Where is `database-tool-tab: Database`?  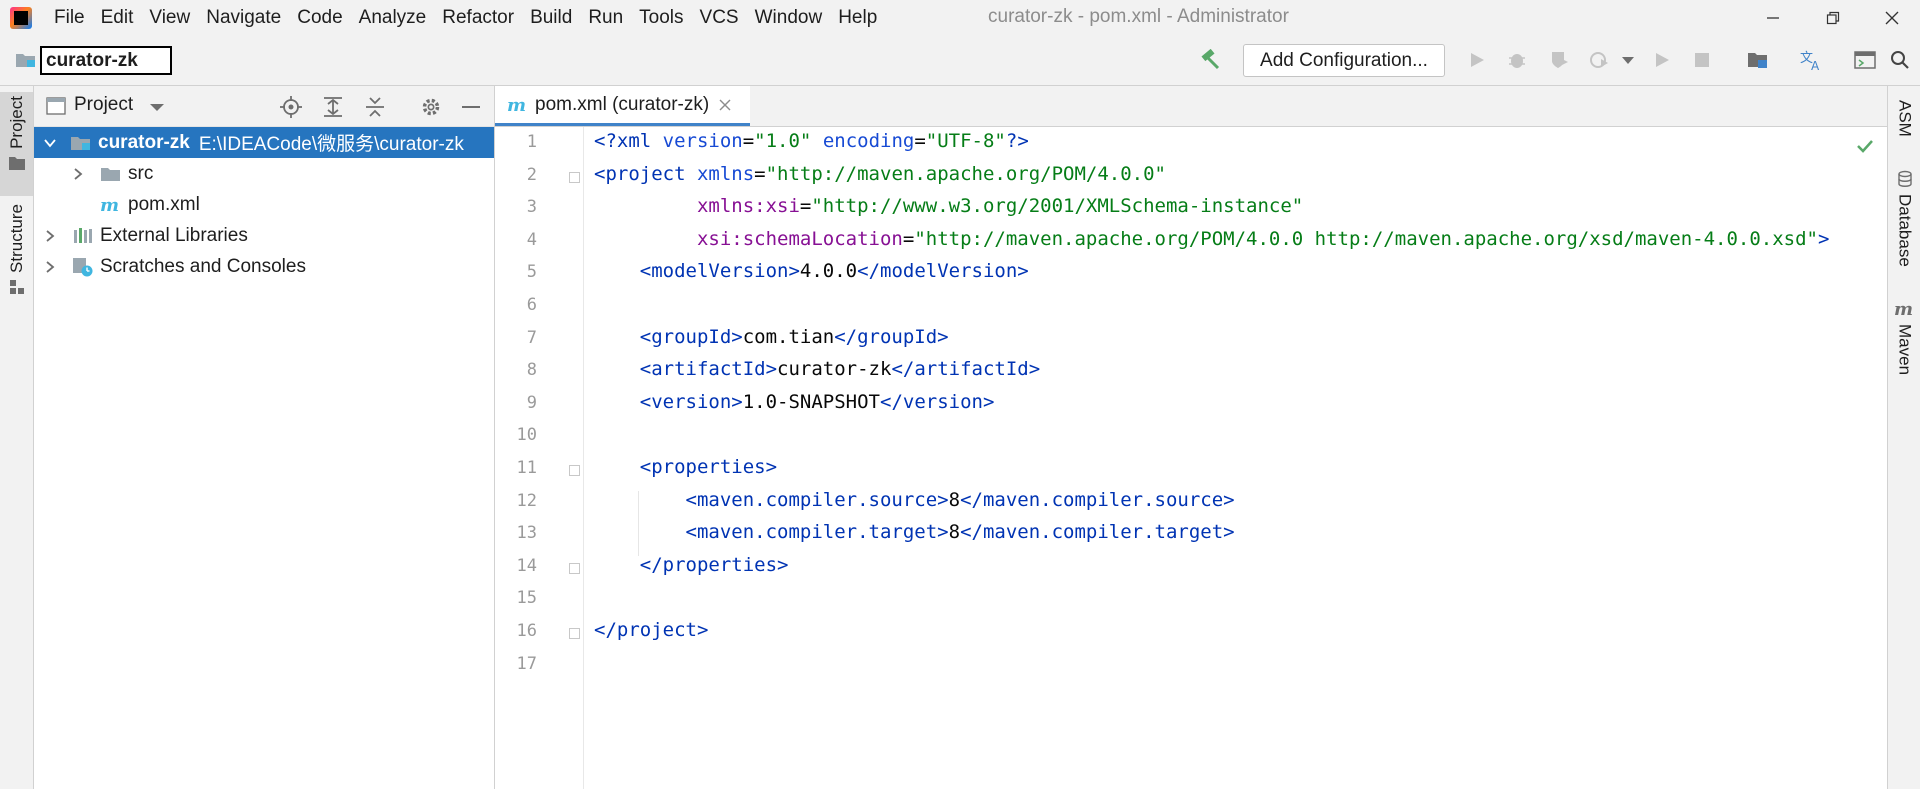
database-tool-tab: Database is located at coordinates (1904, 218).